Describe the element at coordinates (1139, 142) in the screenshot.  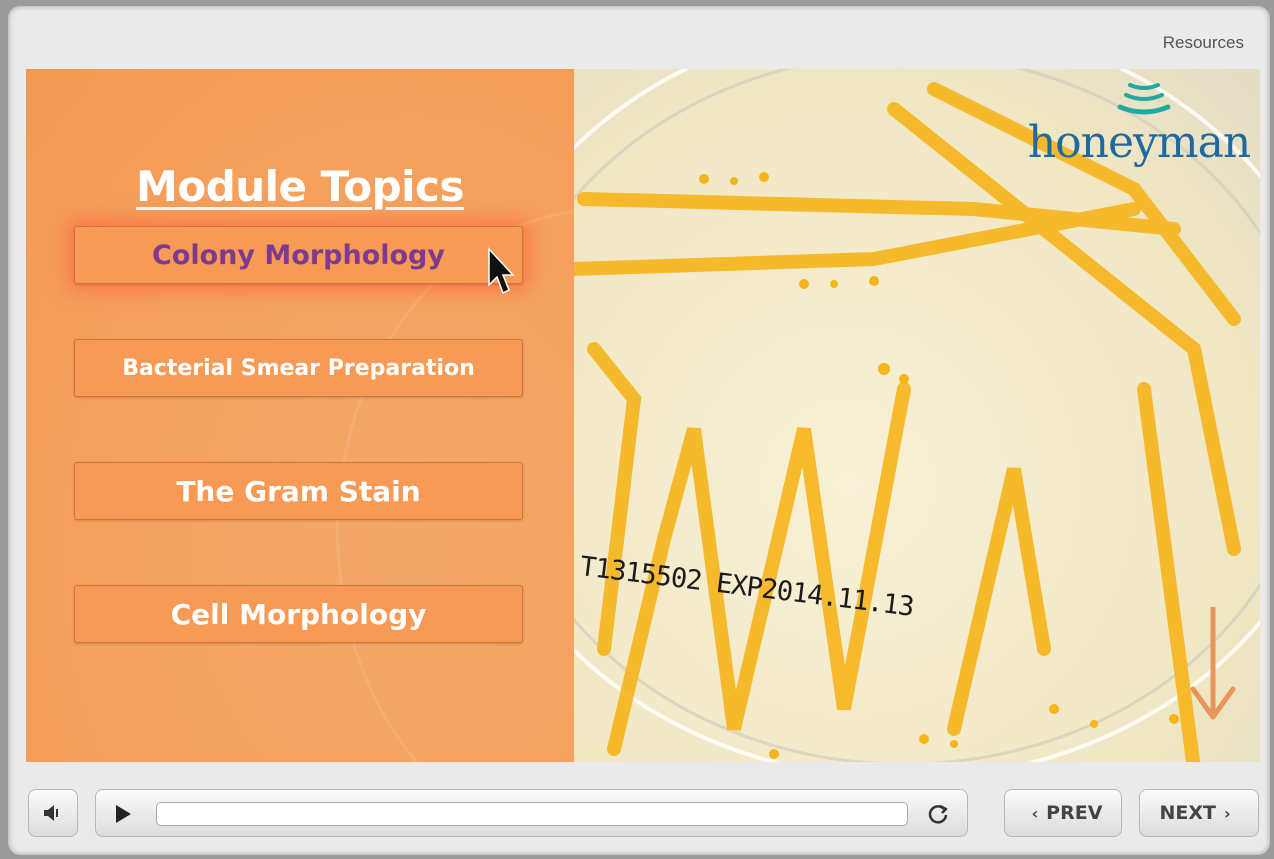
I see `logo-text: honeyman` at that location.